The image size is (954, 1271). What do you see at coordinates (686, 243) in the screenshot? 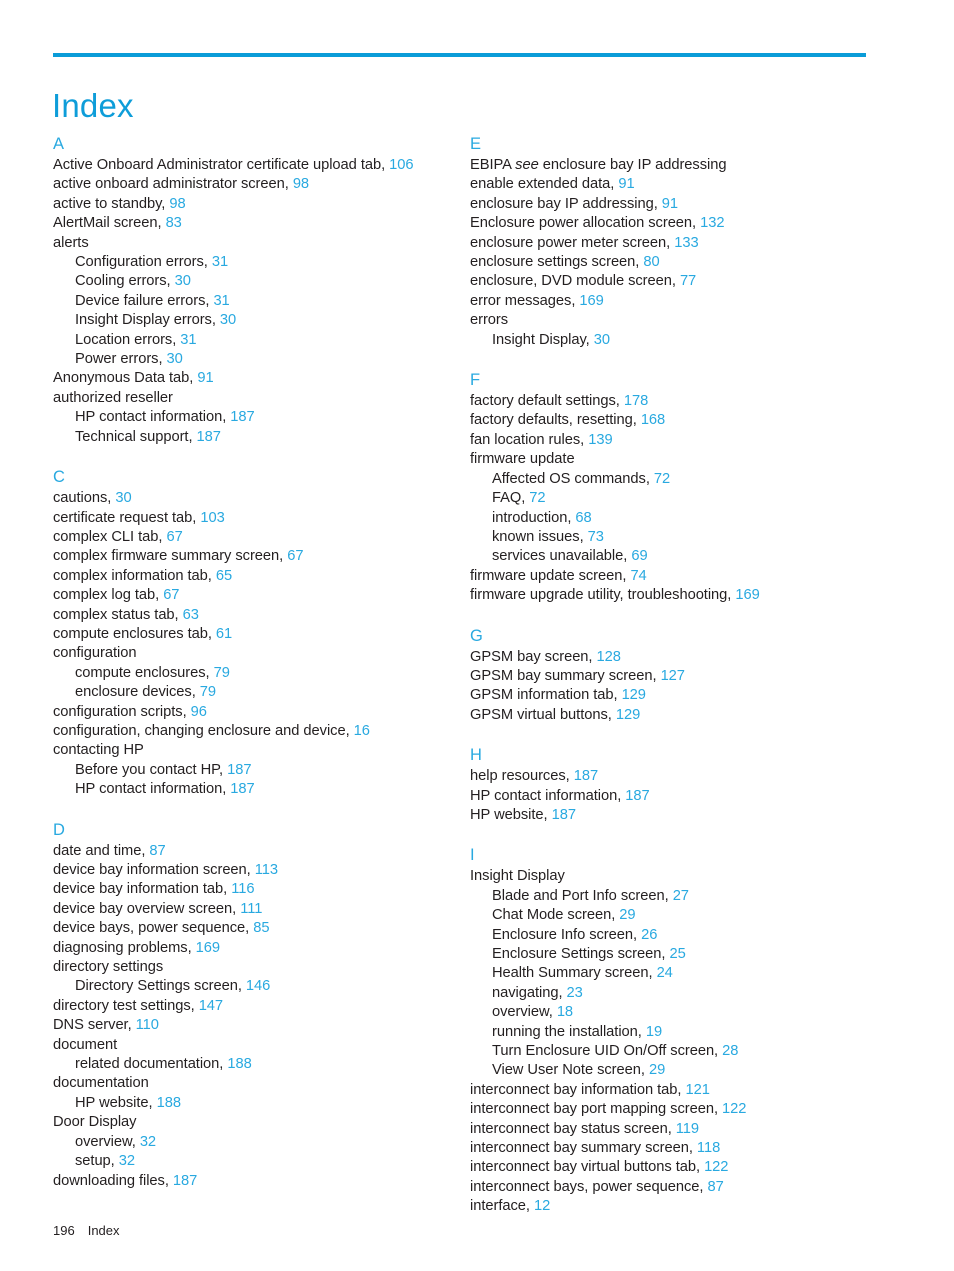
I see `index-page-reference: 133` at bounding box center [686, 243].